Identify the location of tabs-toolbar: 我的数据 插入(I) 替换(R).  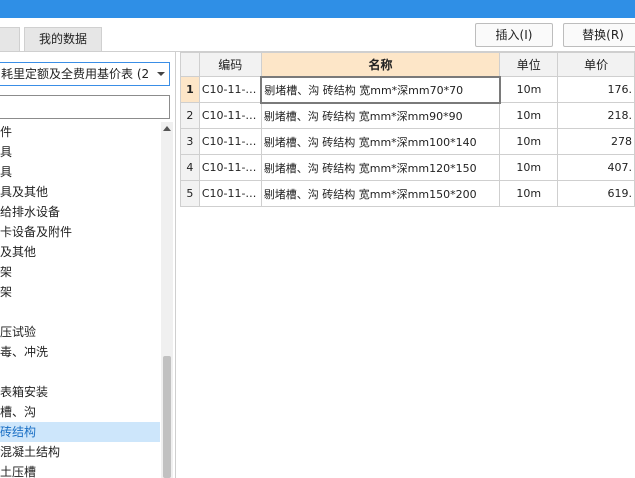
(317, 35).